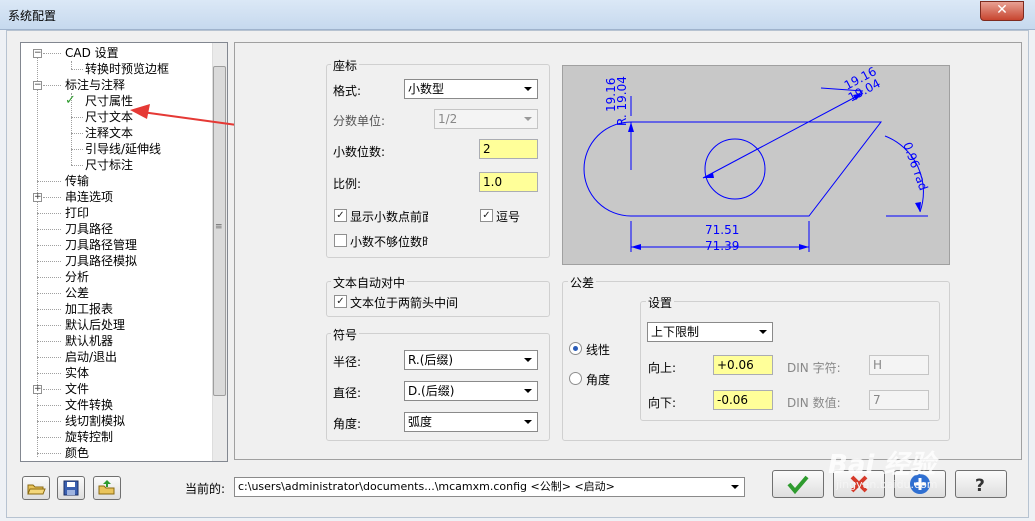 The width and height of the screenshot is (1035, 521). Describe the element at coordinates (32, 16) in the screenshot. I see `window-title: 系统配置` at that location.